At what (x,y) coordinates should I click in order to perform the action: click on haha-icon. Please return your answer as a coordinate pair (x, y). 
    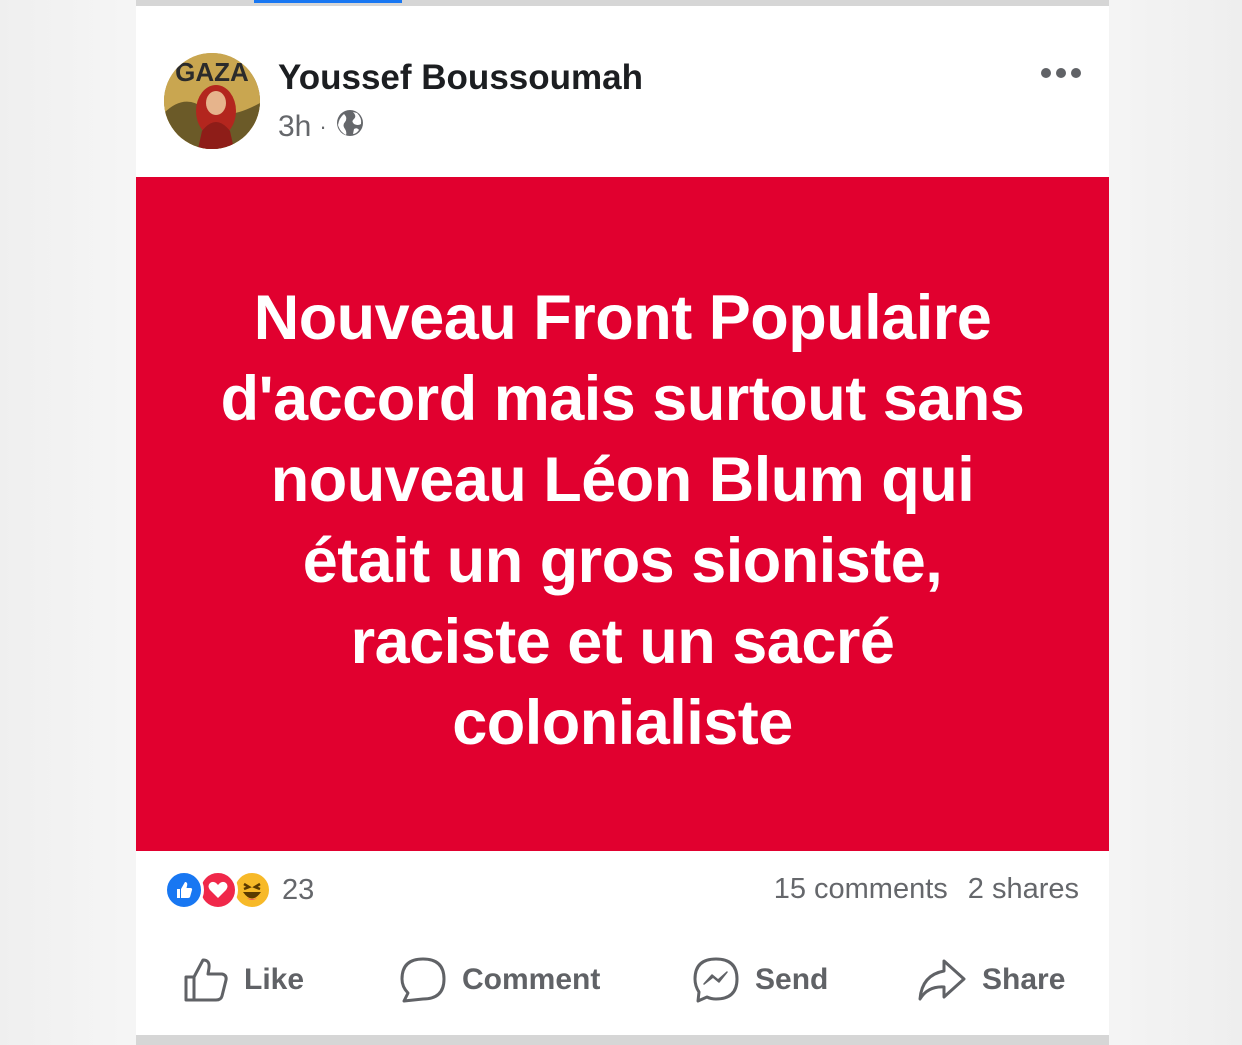
    Looking at the image, I should click on (252, 890).